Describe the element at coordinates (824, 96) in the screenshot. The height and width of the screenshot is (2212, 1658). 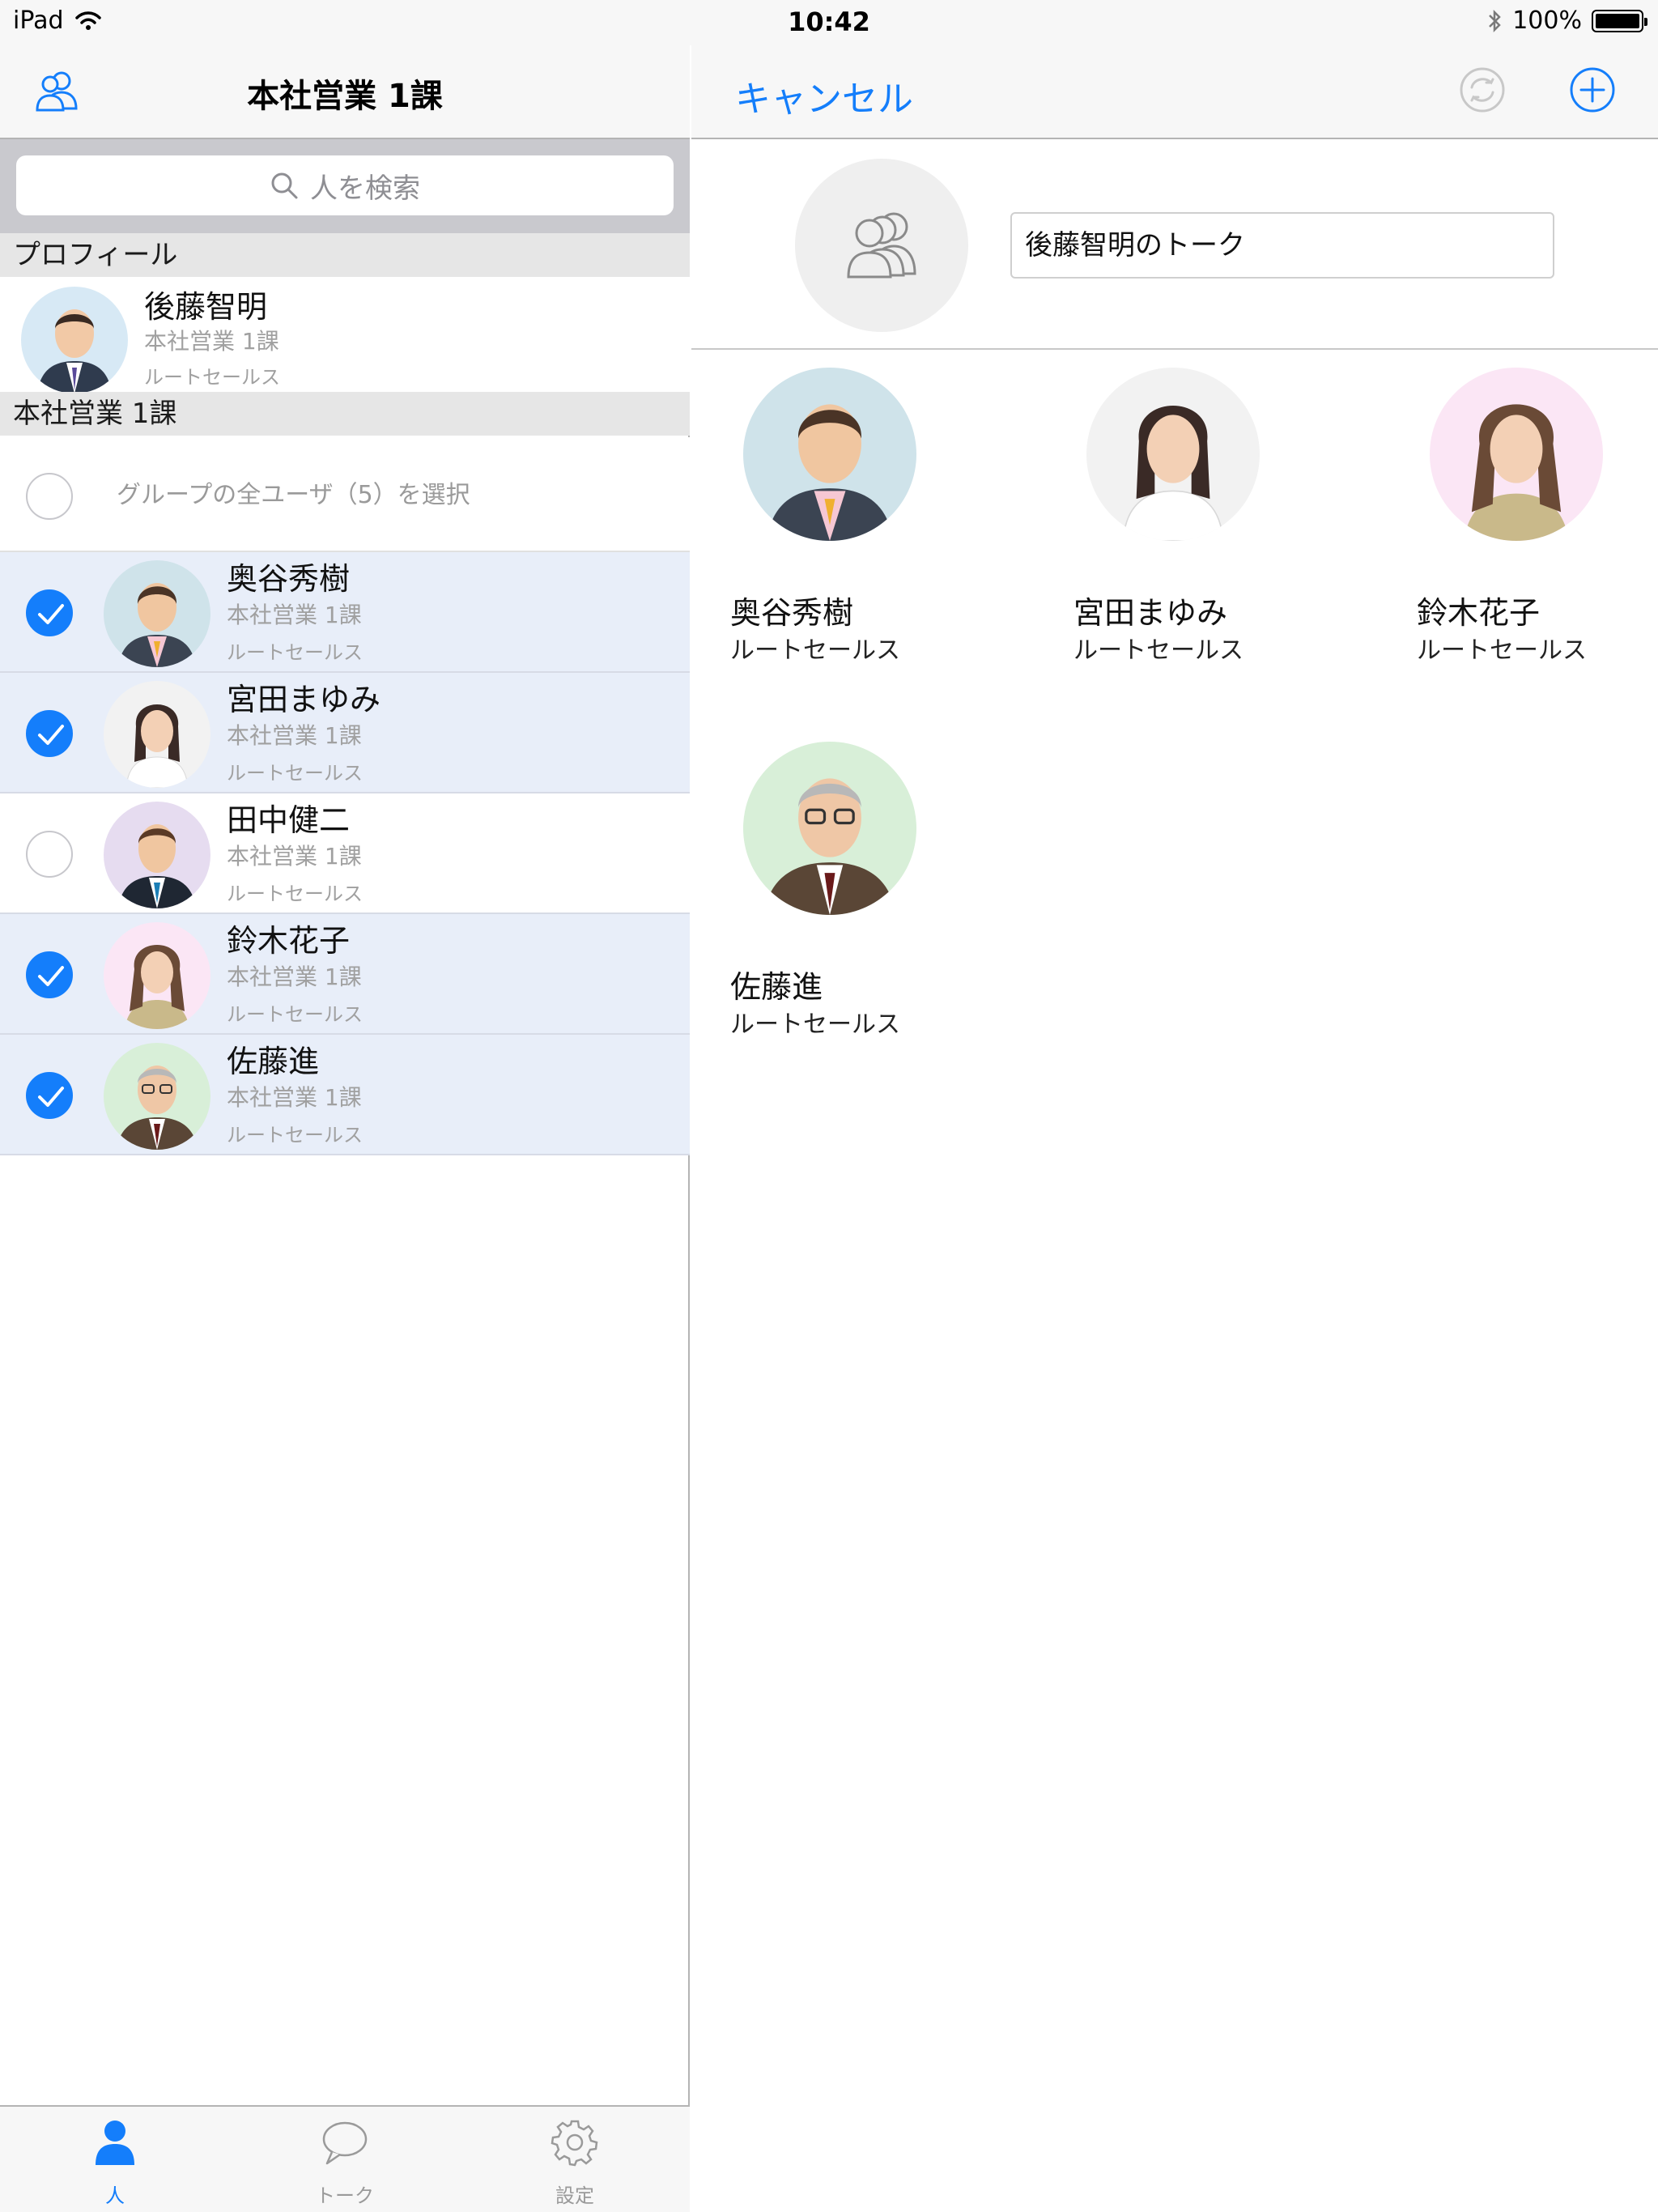
I see `cancel-button: キャンセル` at that location.